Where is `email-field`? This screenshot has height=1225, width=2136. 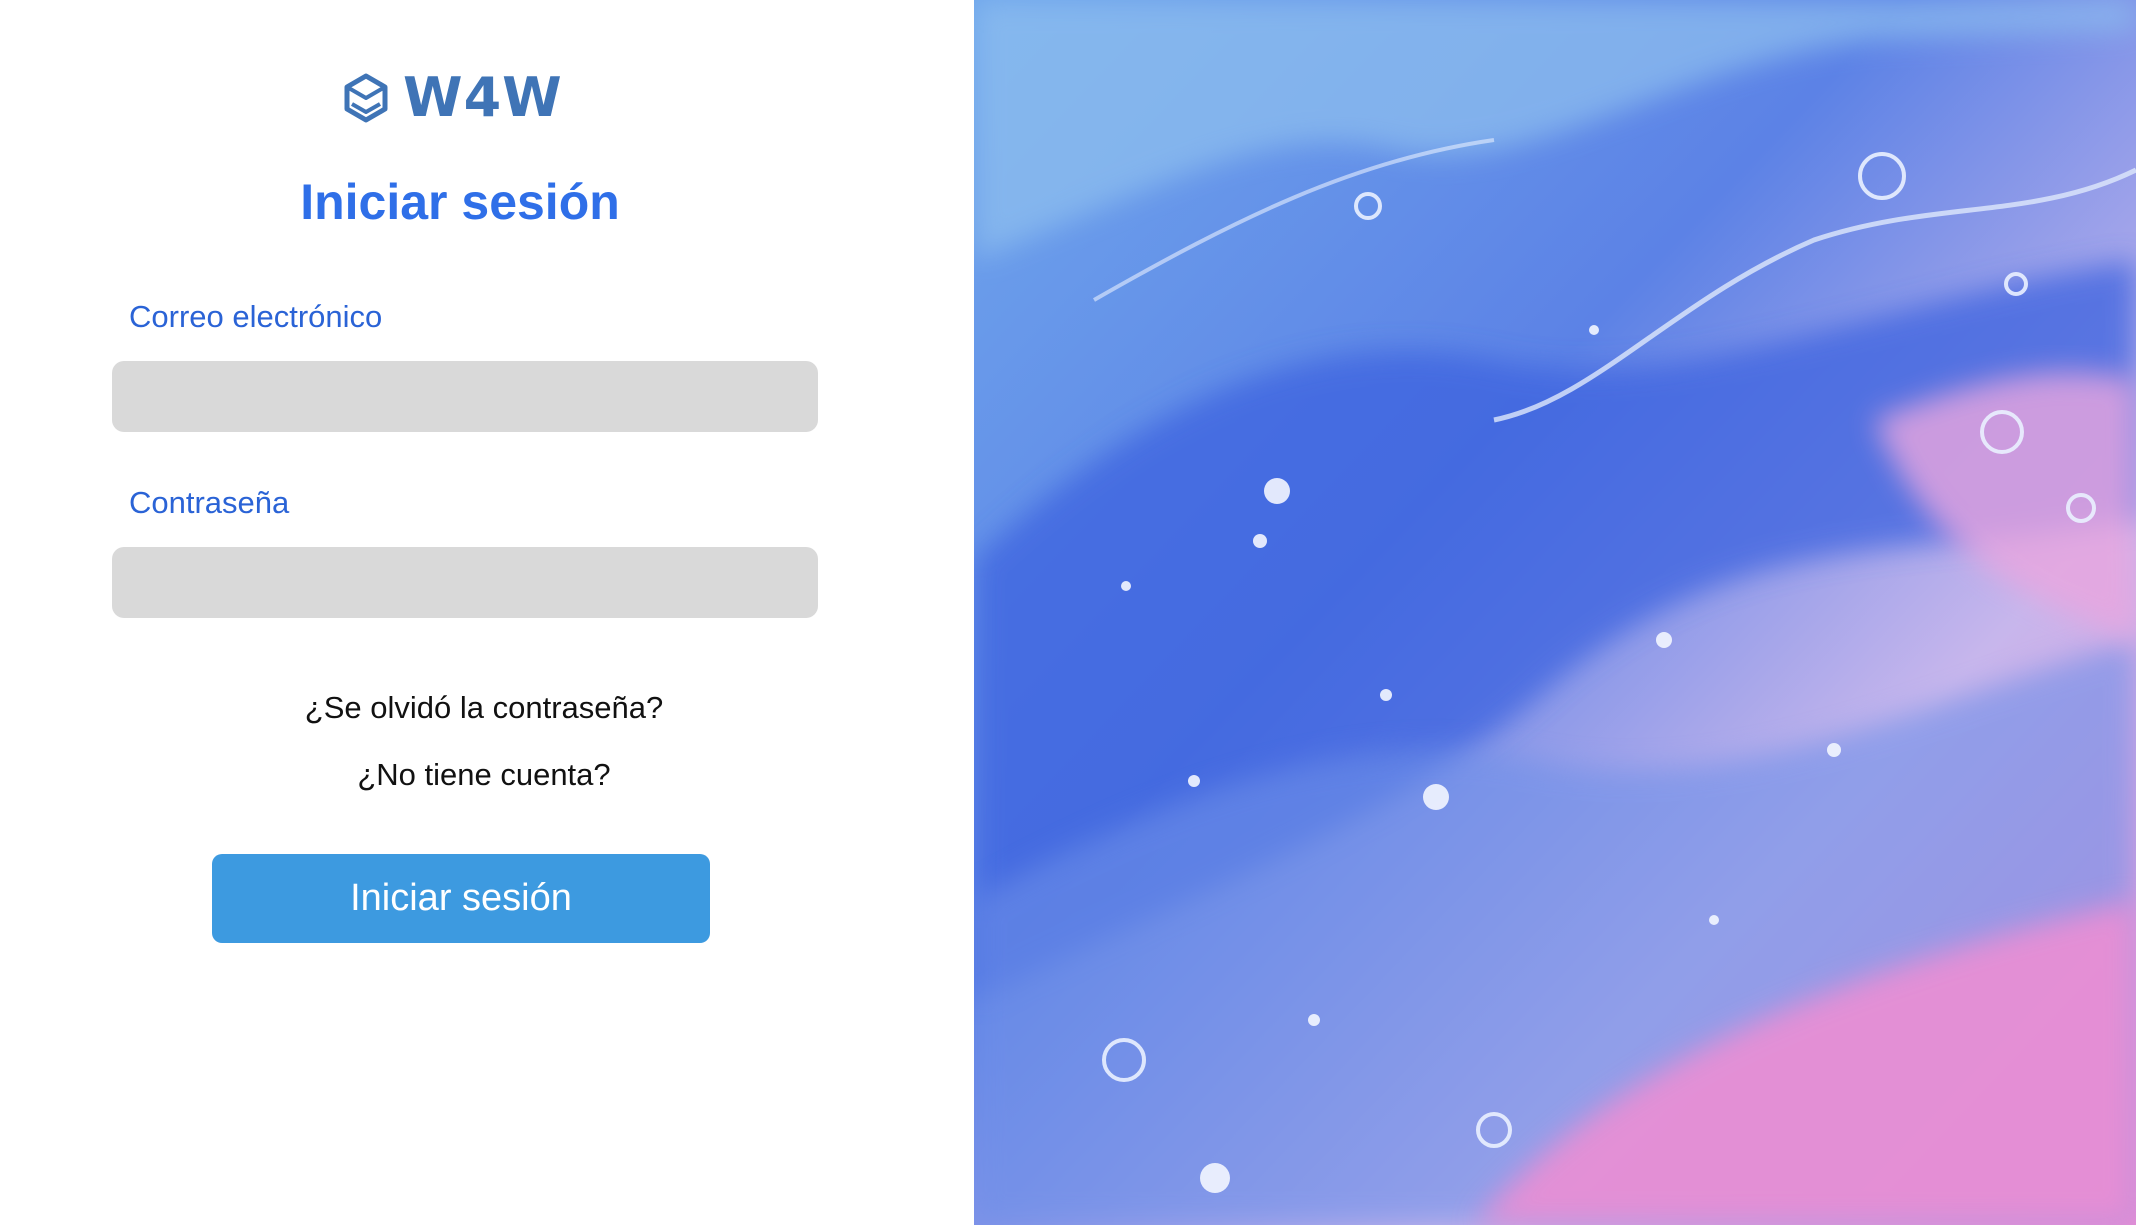
email-field is located at coordinates (465, 396).